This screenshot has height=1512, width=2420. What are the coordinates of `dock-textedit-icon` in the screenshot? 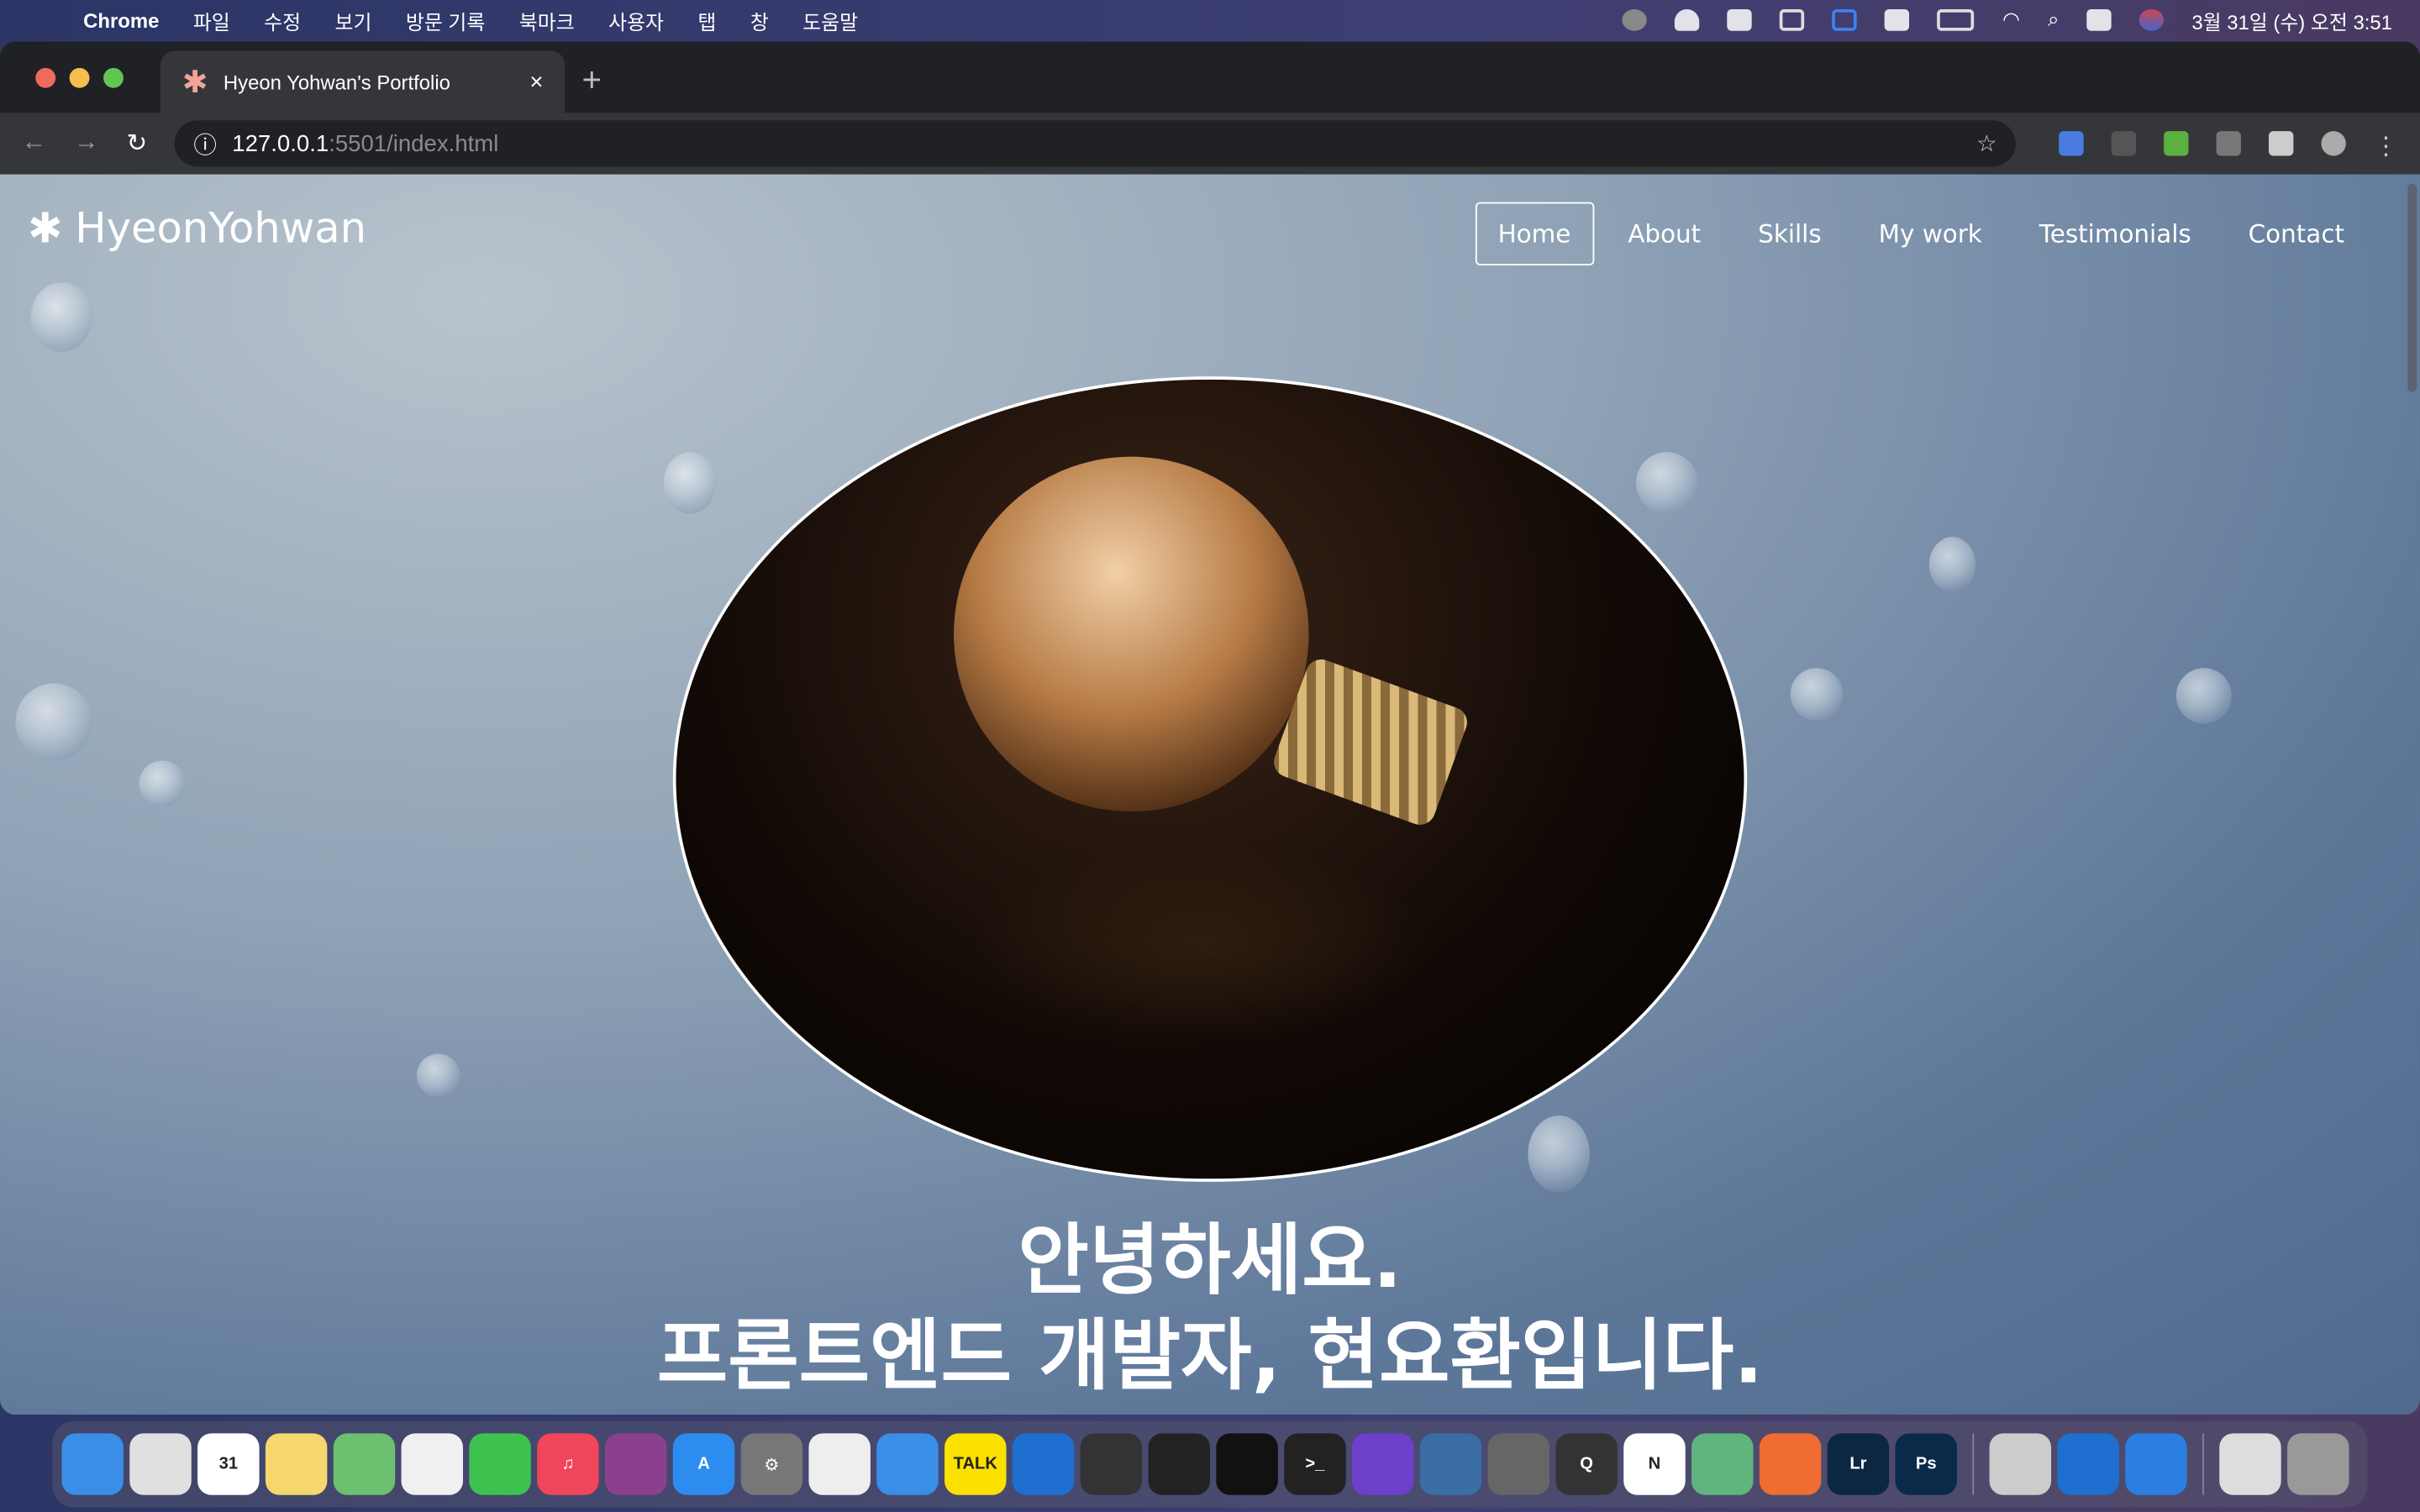 It's located at (840, 1464).